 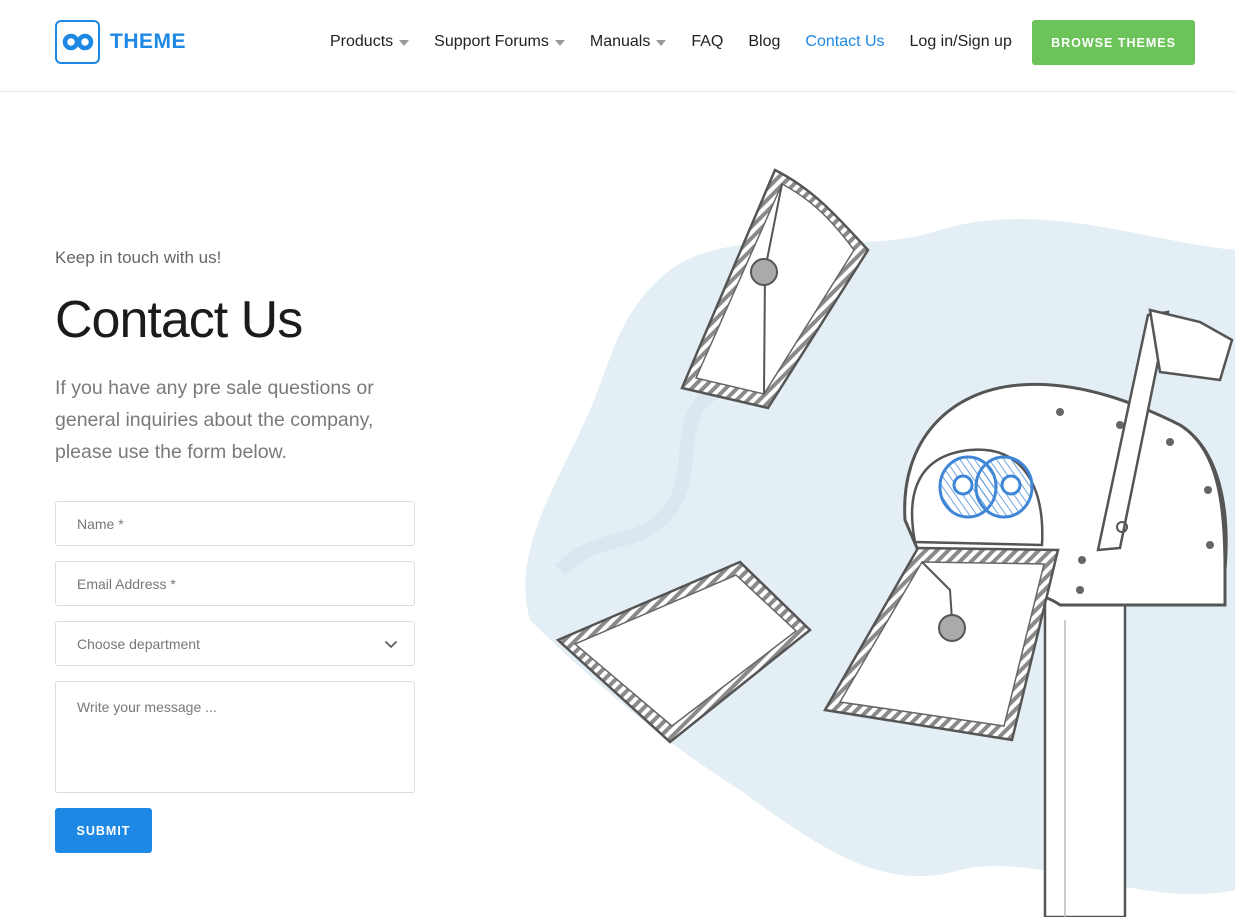 What do you see at coordinates (1113, 42) in the screenshot?
I see `browse-themes-button: BROWSE THEMES` at bounding box center [1113, 42].